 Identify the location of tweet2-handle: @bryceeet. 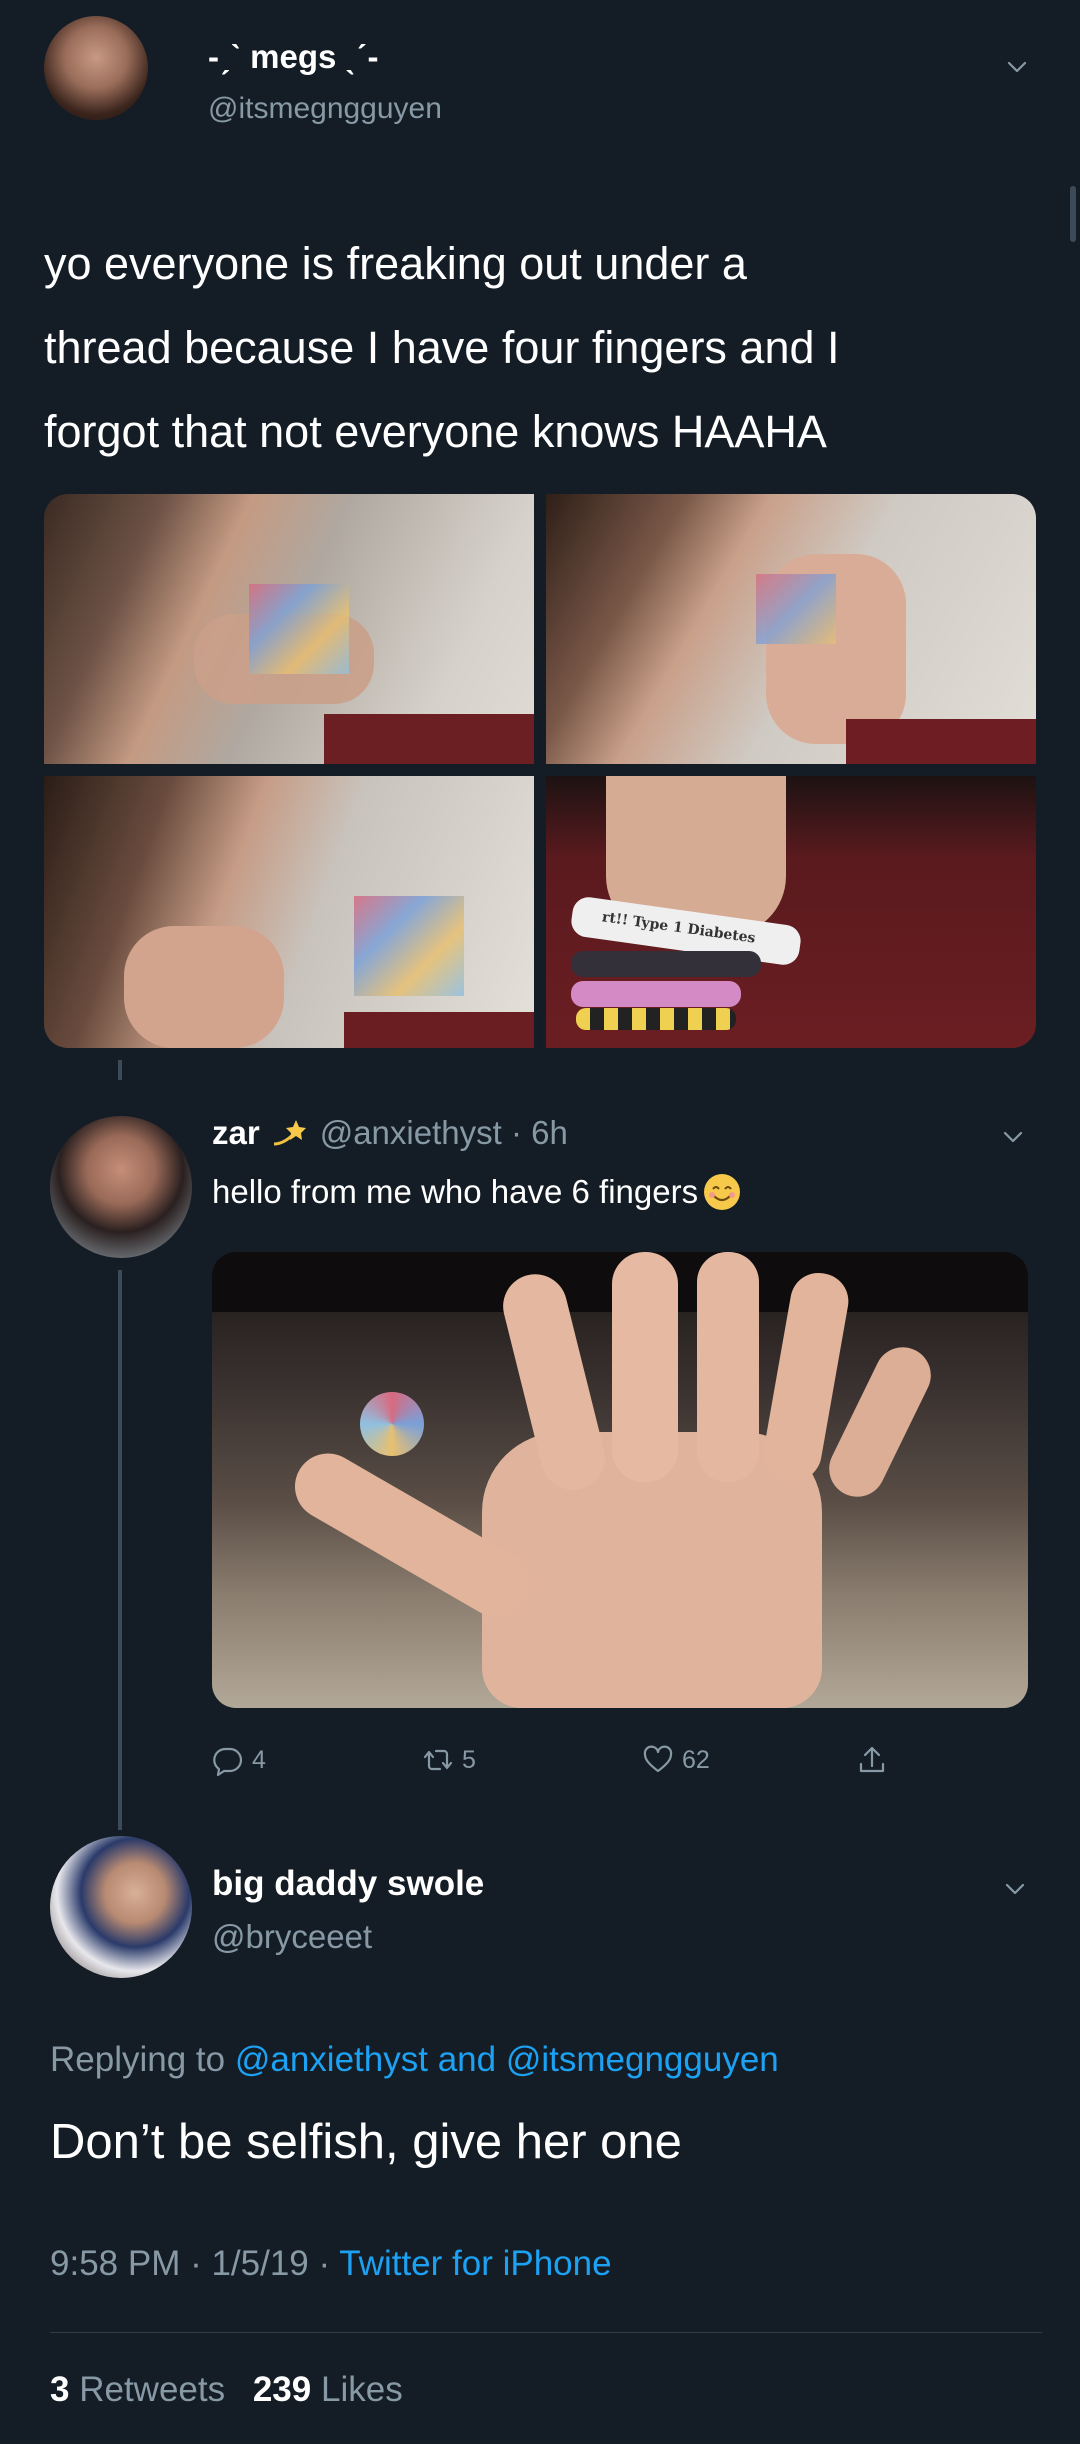
(292, 1937).